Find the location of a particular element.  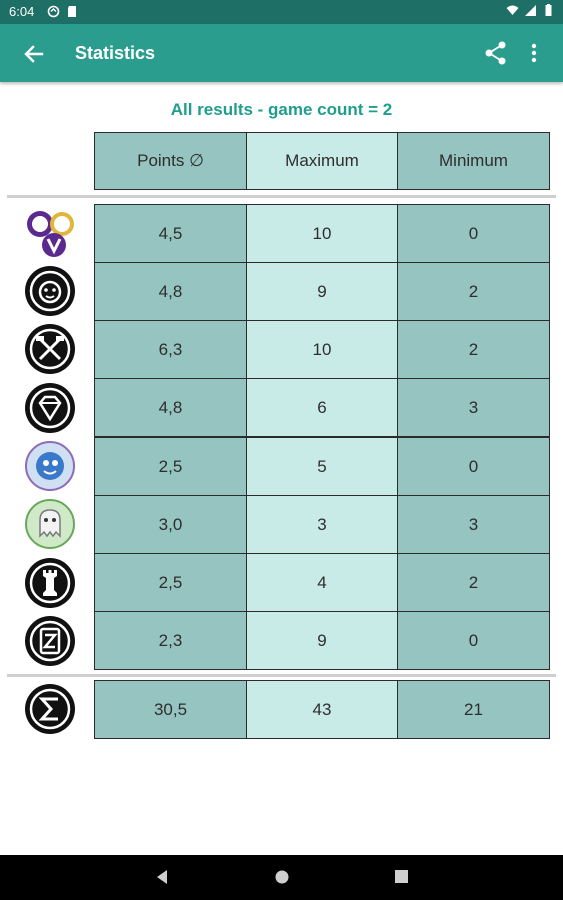

total-icon-holder is located at coordinates (50, 709).